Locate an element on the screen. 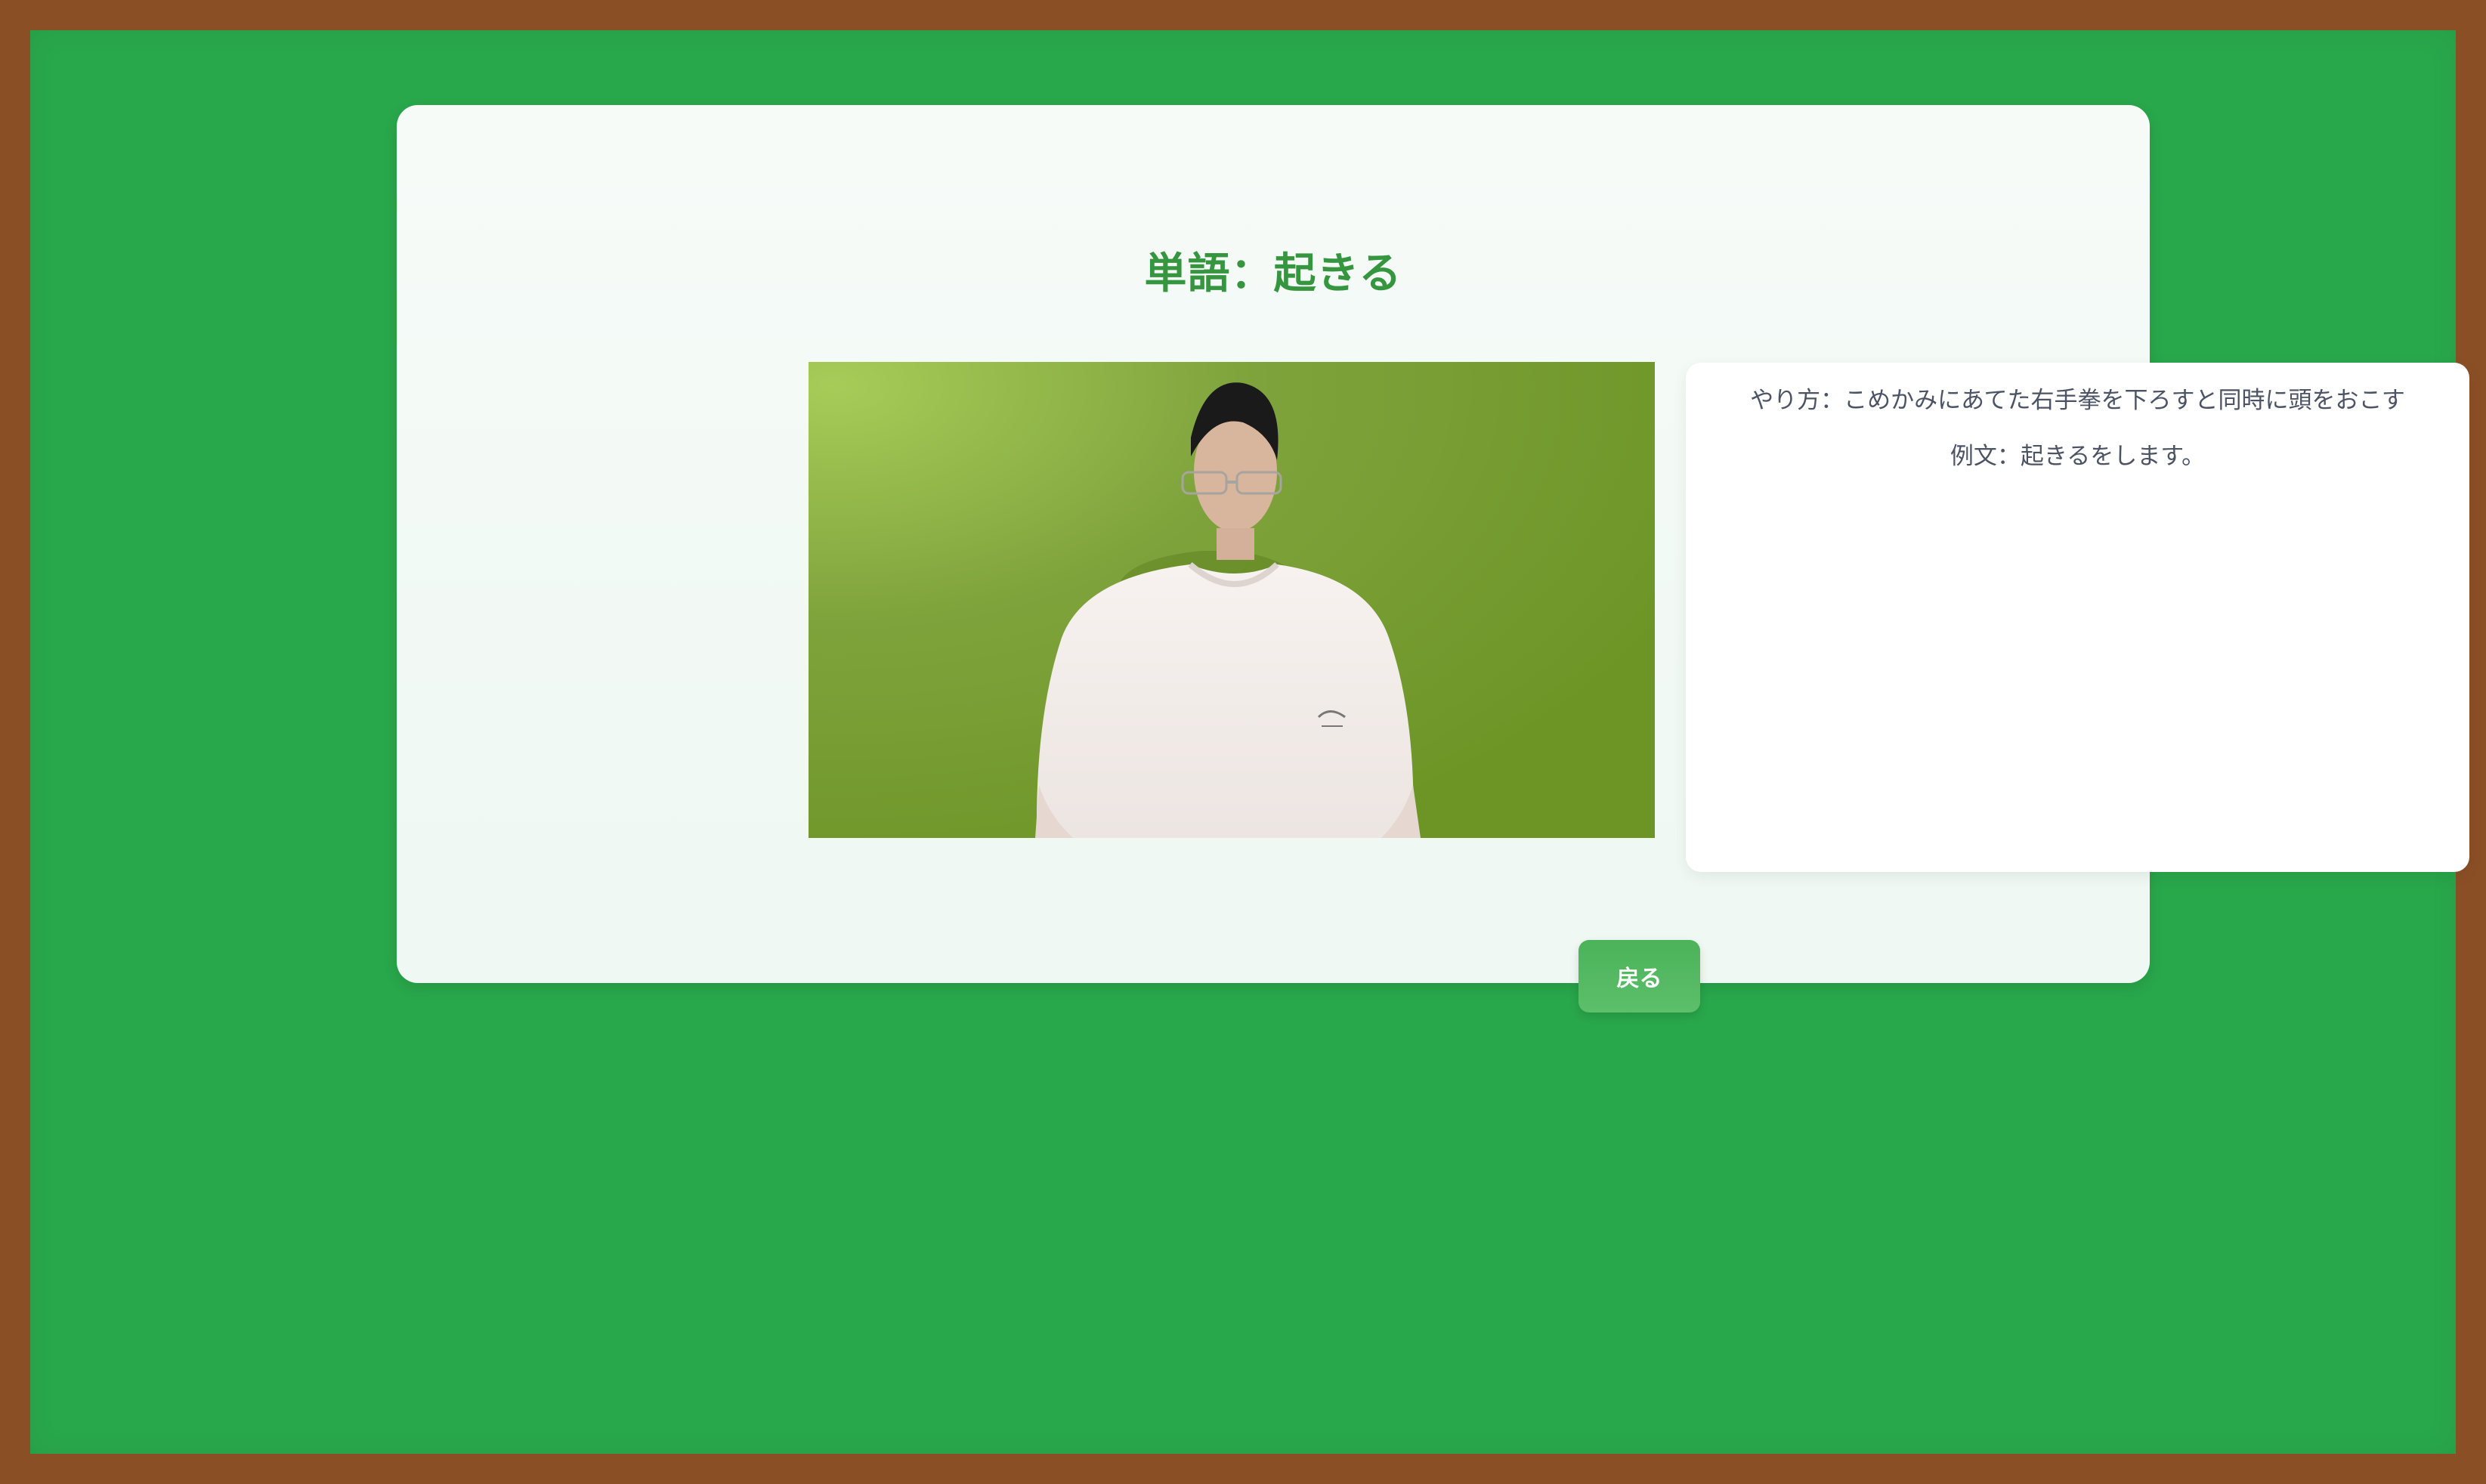  sign-video is located at coordinates (1232, 600).